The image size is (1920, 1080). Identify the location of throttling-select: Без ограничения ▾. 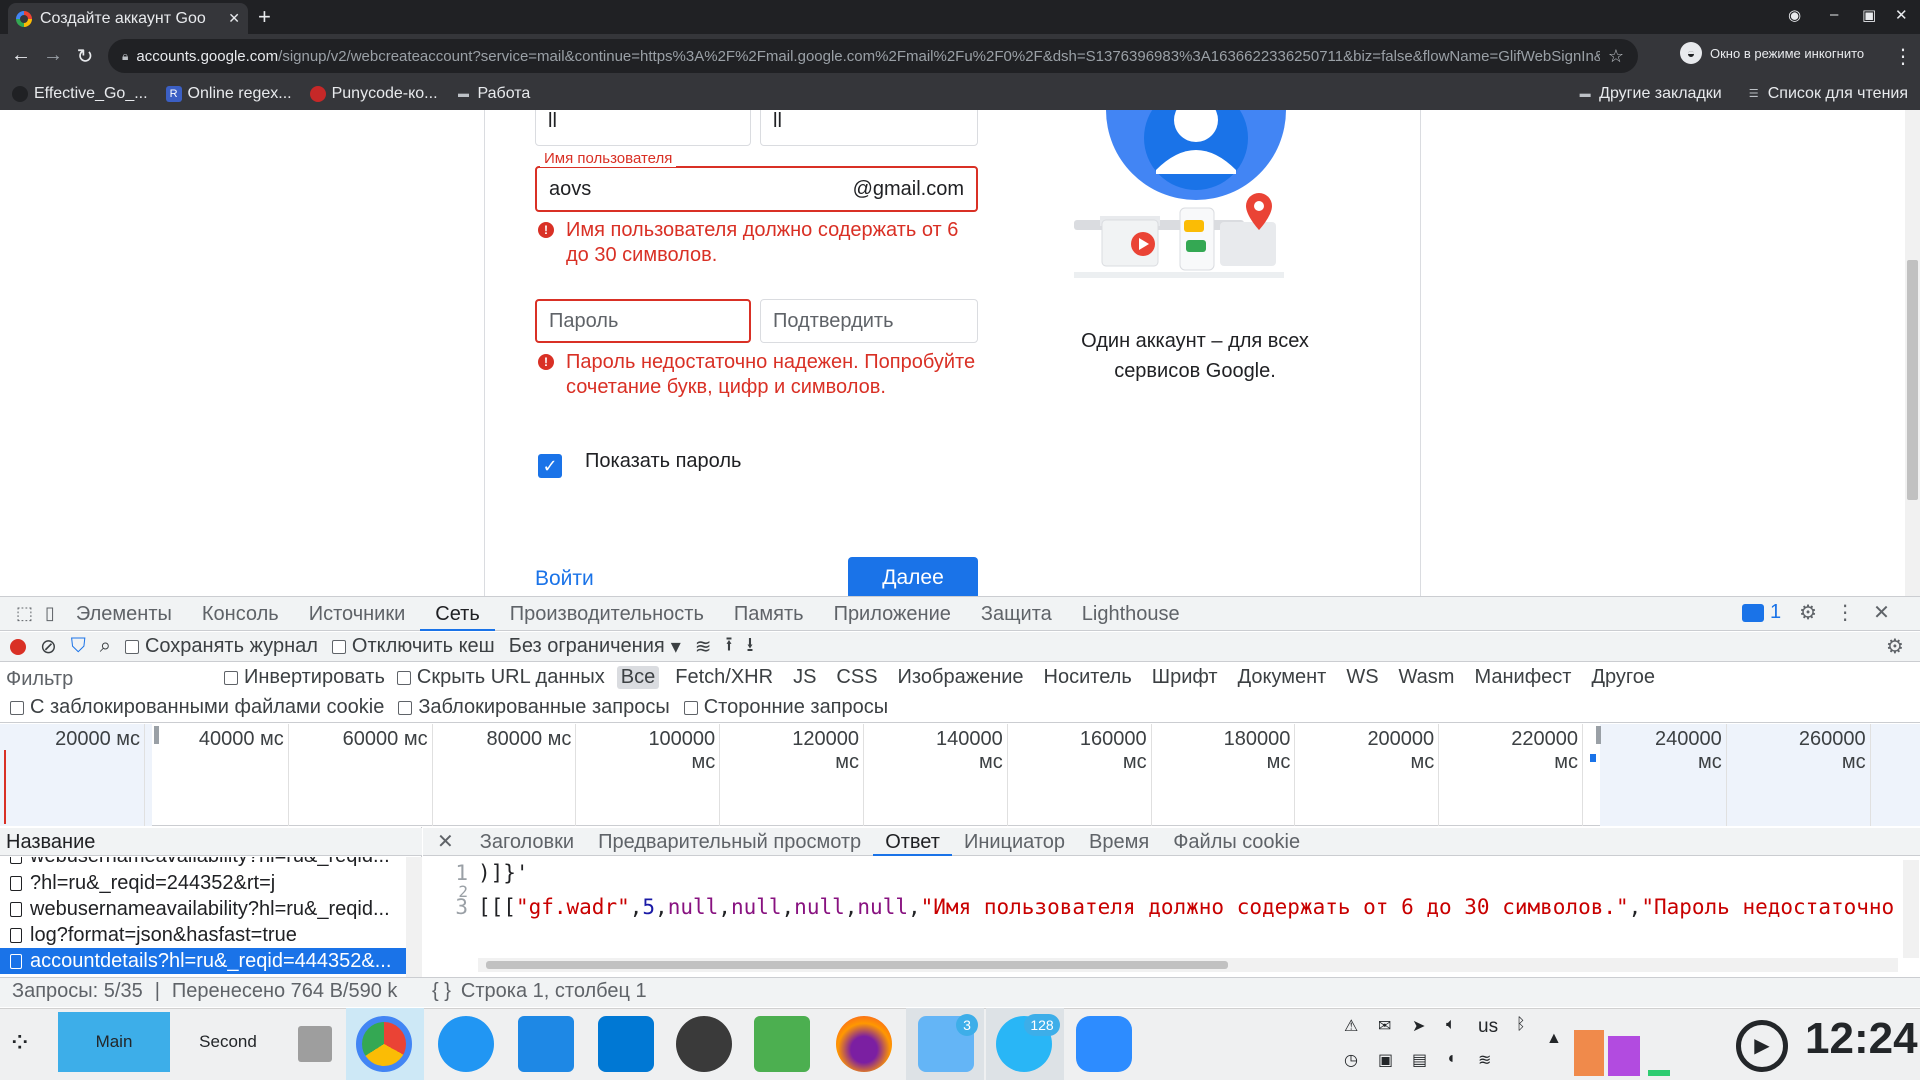
(595, 646).